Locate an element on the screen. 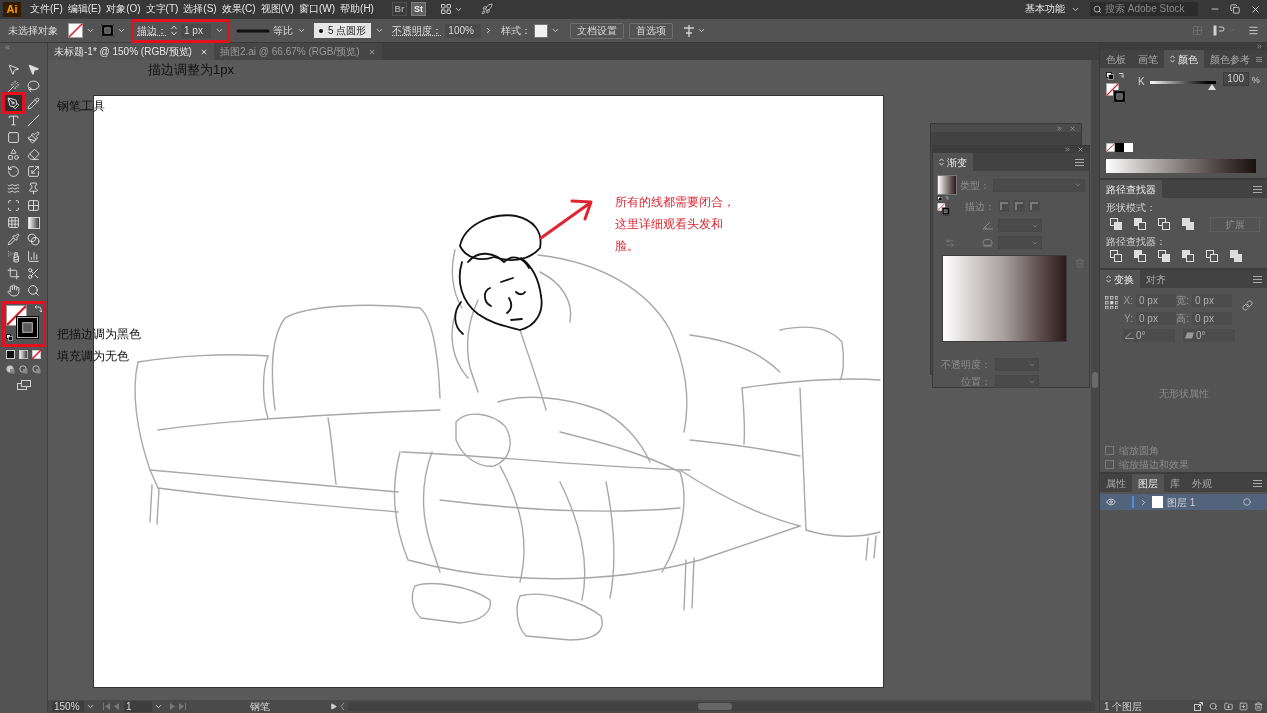 This screenshot has height=713, width=1267. preferences-button: 首选项 is located at coordinates (651, 30).